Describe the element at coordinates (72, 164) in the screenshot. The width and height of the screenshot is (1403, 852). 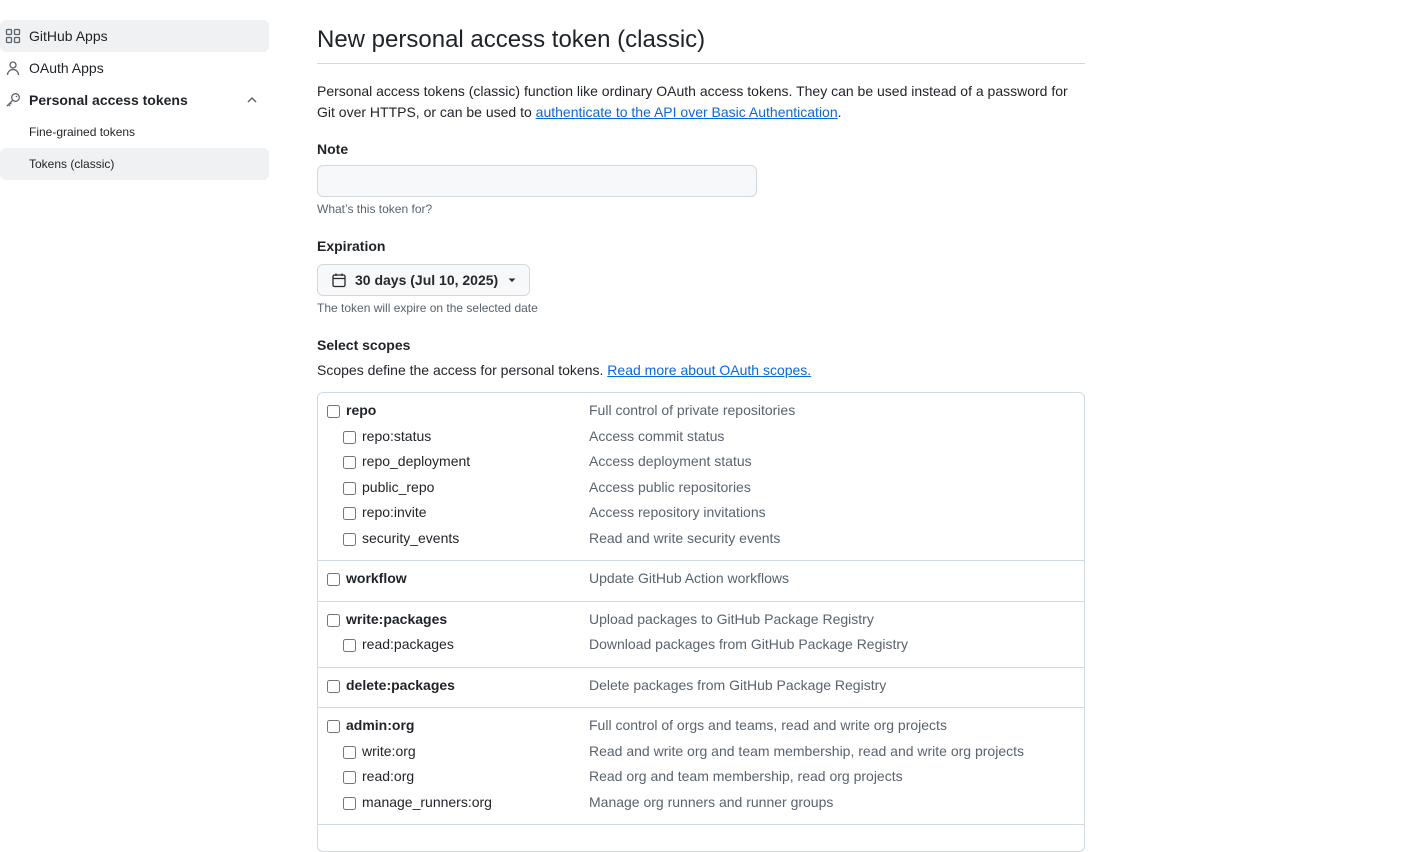
I see `sidebar-item-label: Tokens (classic)` at that location.